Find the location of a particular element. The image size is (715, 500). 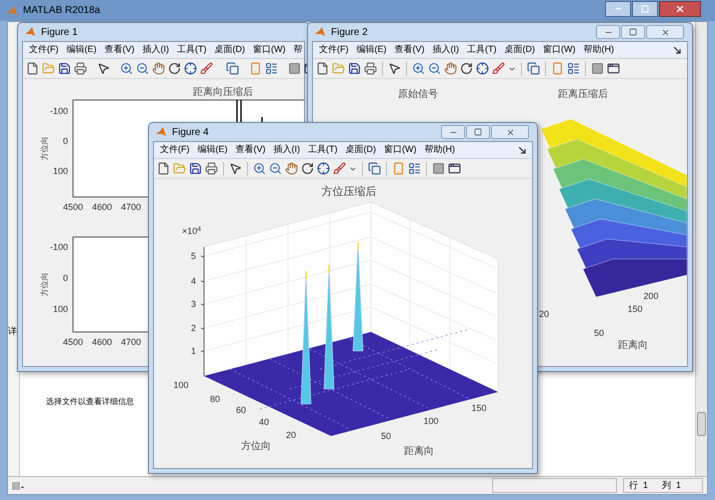

menu-item: 帮 is located at coordinates (298, 50).